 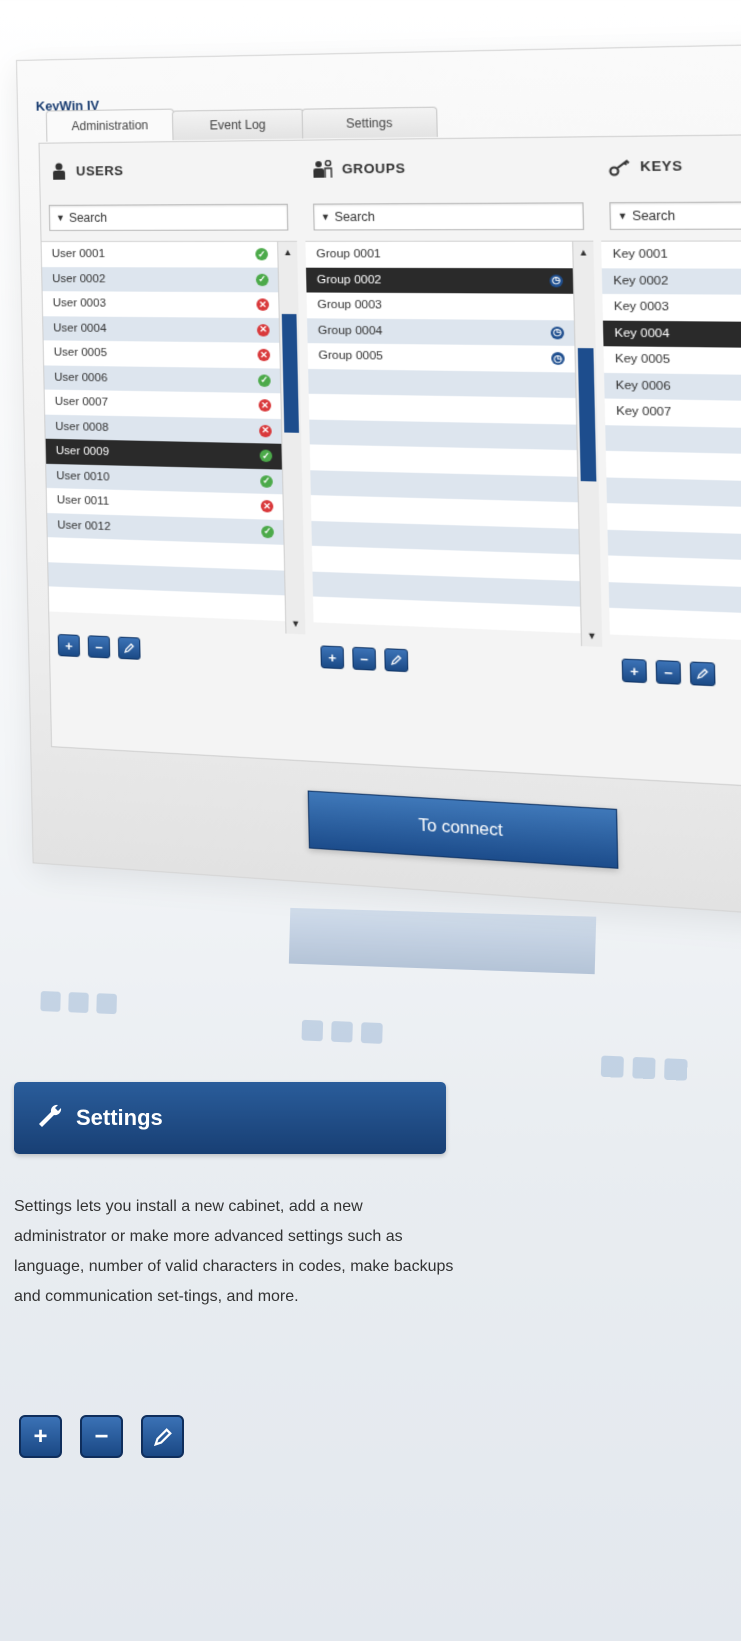 What do you see at coordinates (620, 166) in the screenshot?
I see `key-icon` at bounding box center [620, 166].